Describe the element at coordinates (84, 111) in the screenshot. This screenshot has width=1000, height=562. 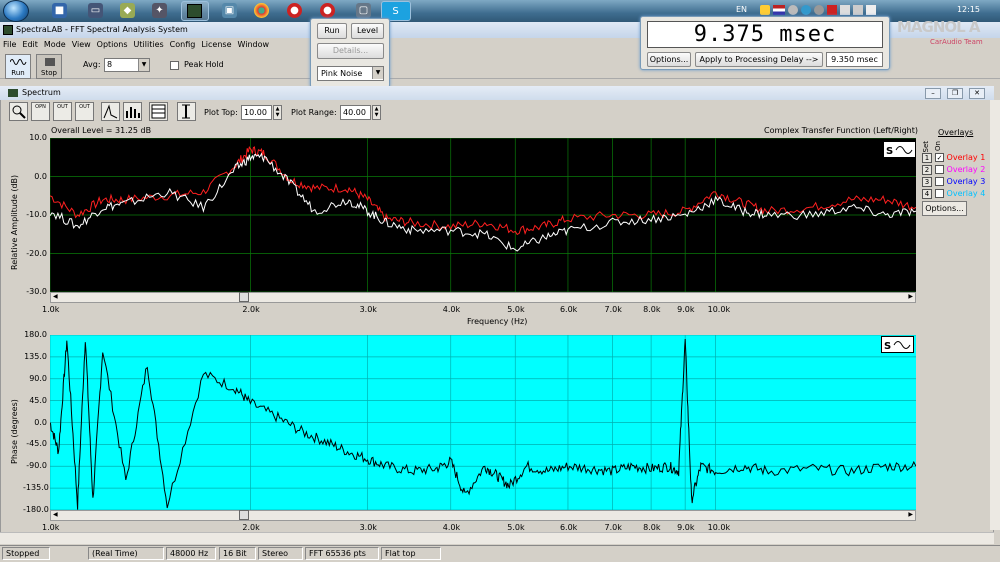
I see `output-button-2: OUT` at that location.